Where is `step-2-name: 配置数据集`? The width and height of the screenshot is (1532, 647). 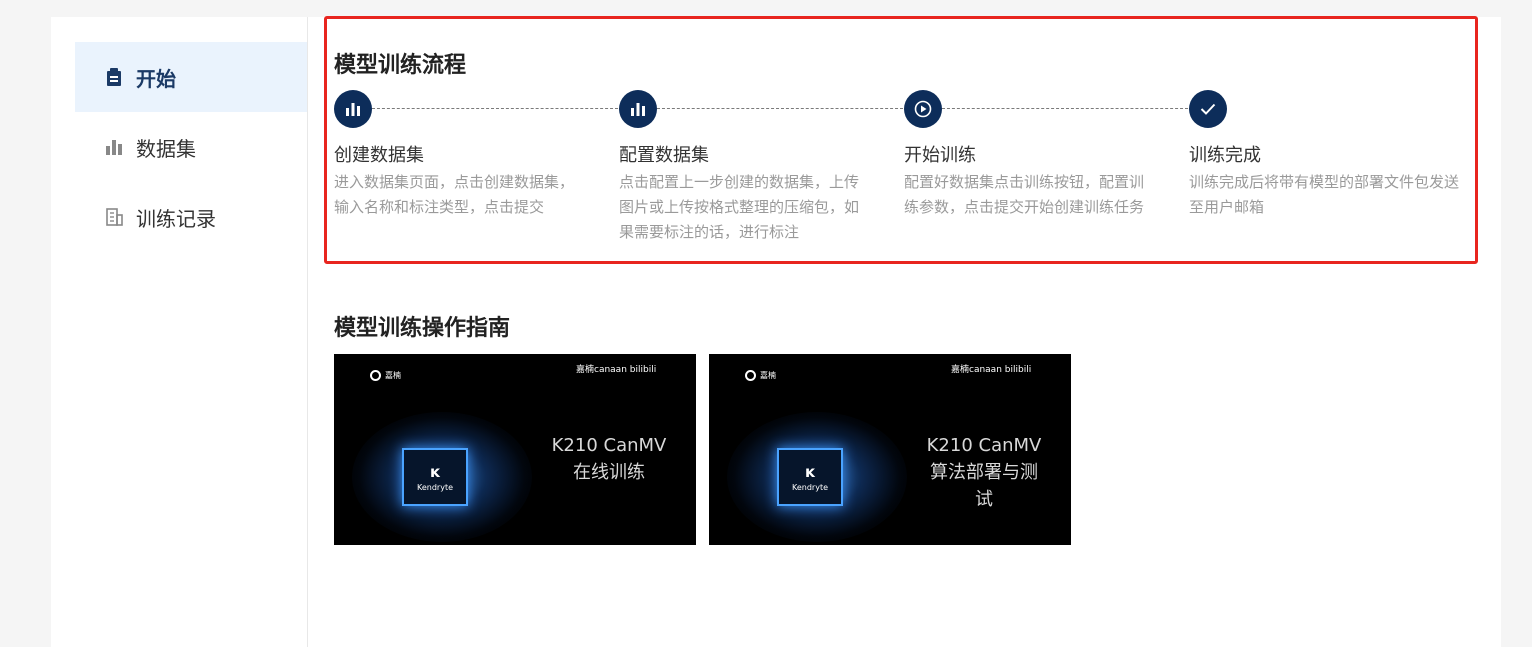 step-2-name: 配置数据集 is located at coordinates (664, 155).